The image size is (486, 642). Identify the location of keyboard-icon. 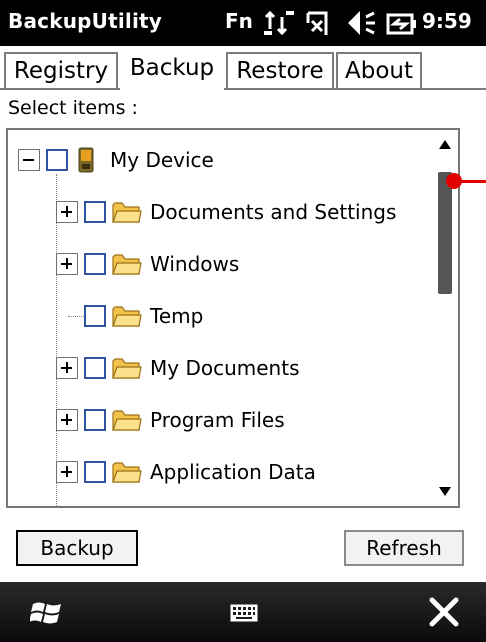
(244, 613).